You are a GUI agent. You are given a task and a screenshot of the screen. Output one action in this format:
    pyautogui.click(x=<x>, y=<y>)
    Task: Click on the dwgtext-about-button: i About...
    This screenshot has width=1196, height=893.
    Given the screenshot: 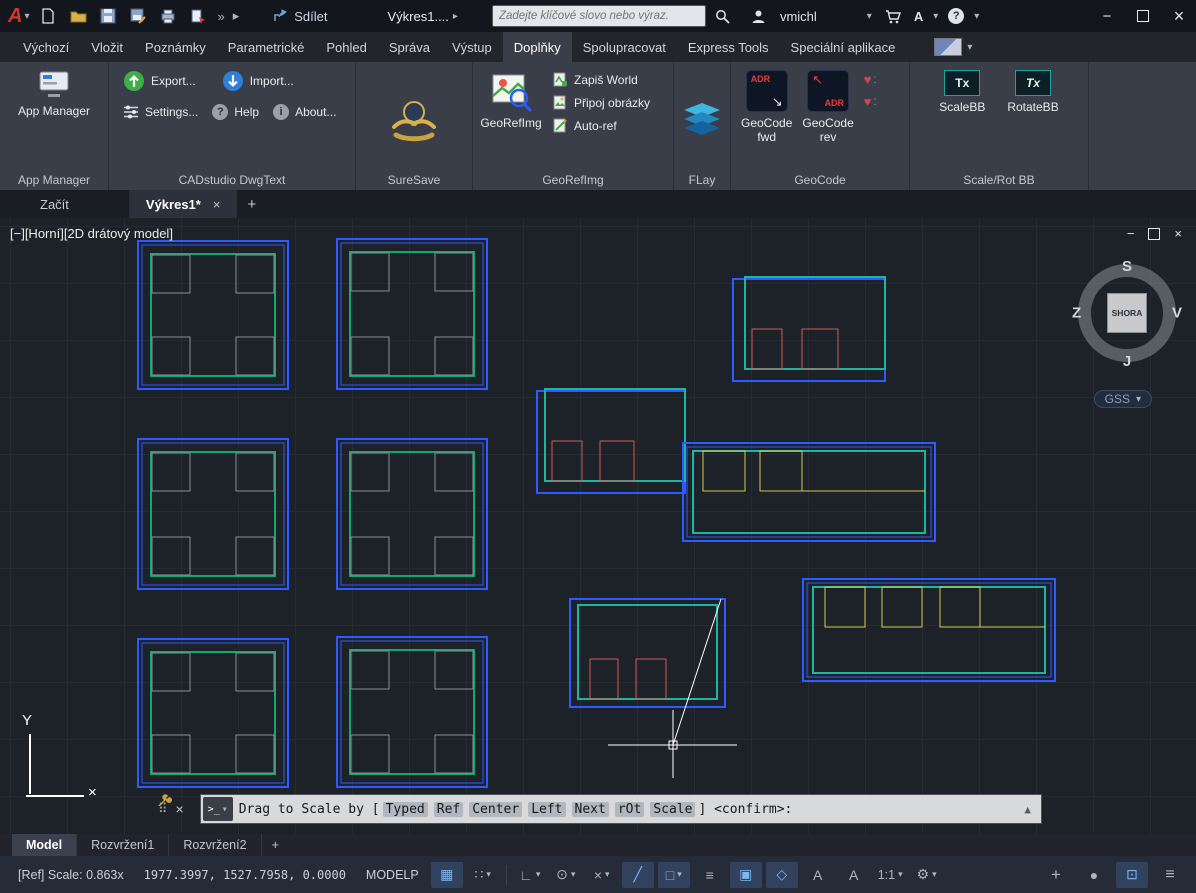 What is the action you would take?
    pyautogui.click(x=304, y=112)
    